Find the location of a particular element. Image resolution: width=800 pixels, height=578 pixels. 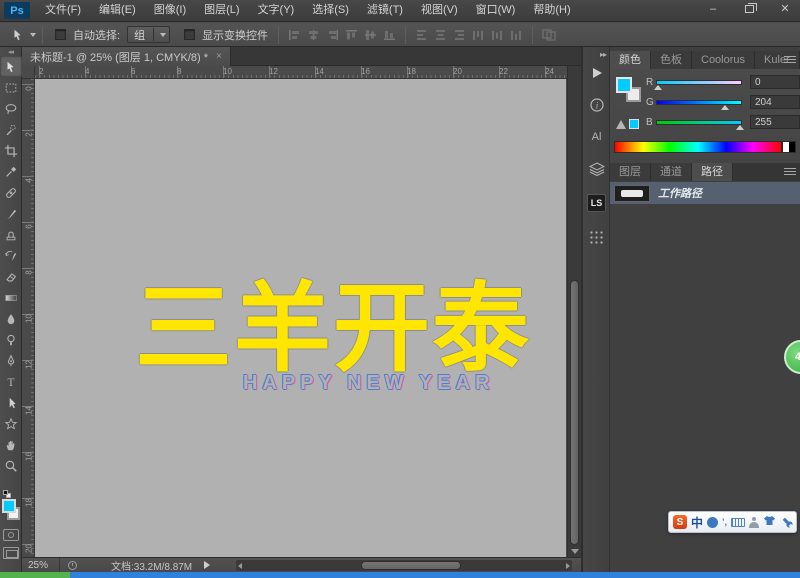

menu-edit: 编辑(E) is located at coordinates (117, 10).